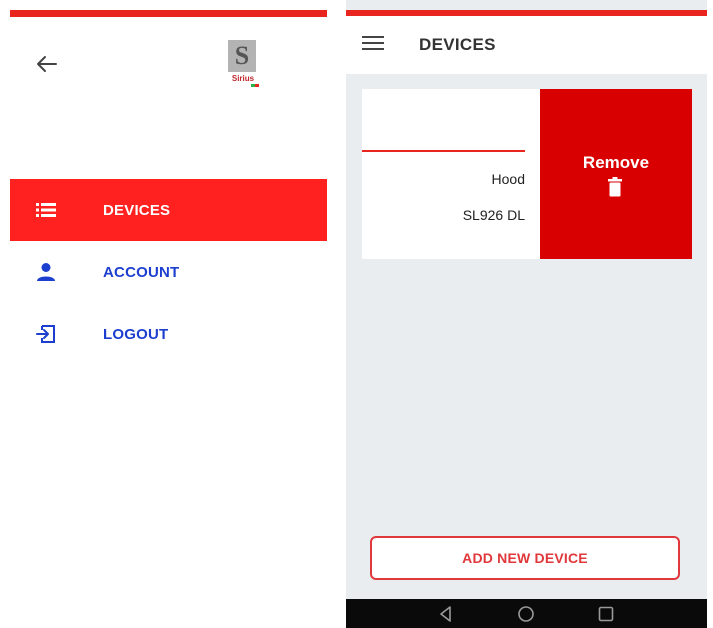 The width and height of the screenshot is (713, 628). I want to click on back-arrow-icon, so click(46, 64).